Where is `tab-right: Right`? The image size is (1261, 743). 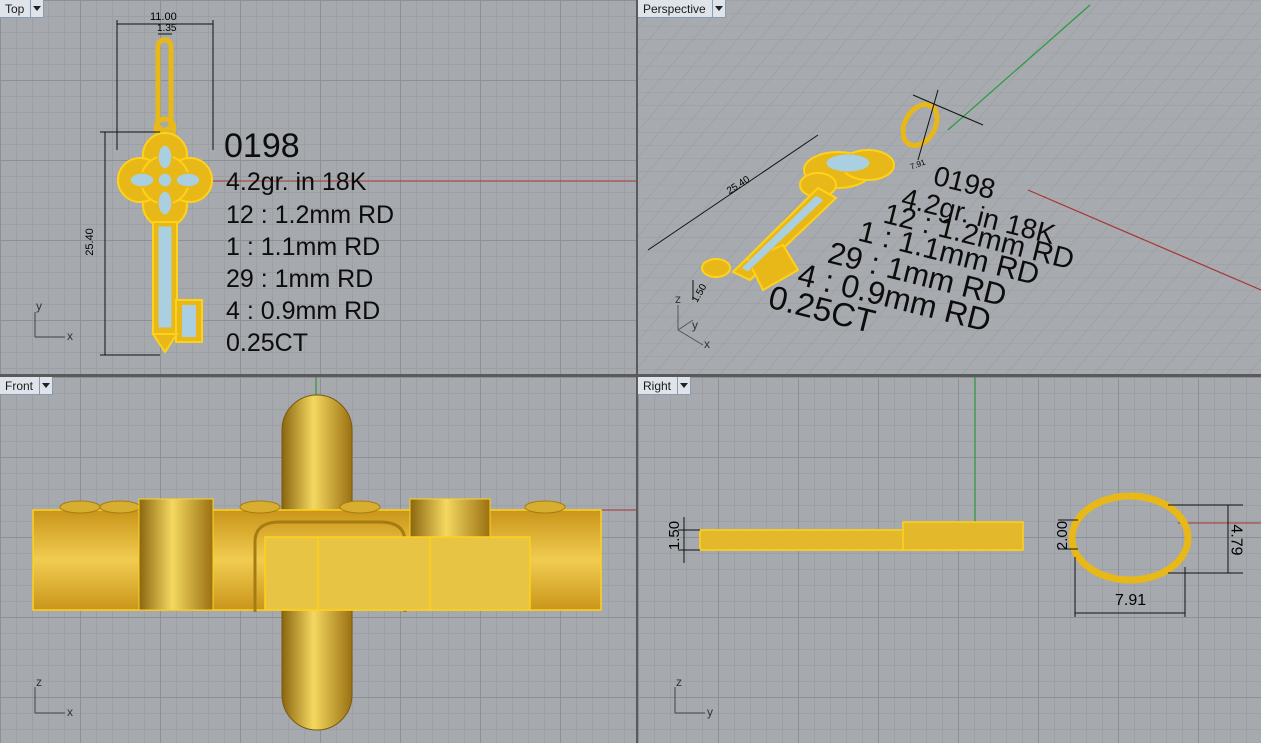
tab-right: Right is located at coordinates (665, 386).